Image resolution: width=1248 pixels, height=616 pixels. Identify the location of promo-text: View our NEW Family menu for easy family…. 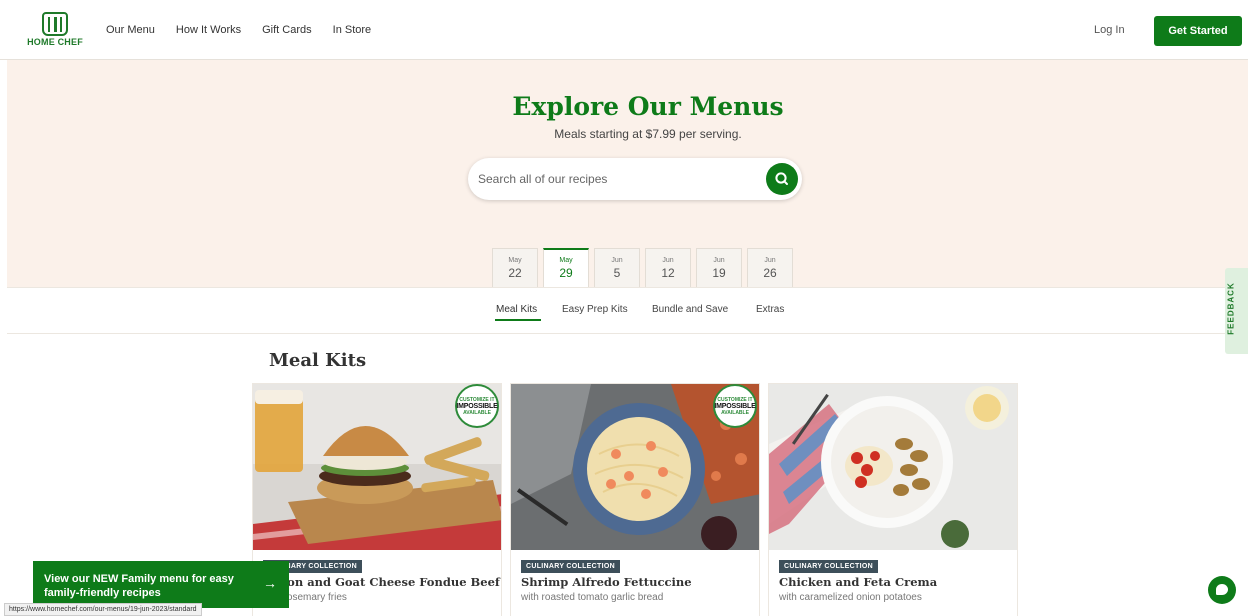
(139, 586).